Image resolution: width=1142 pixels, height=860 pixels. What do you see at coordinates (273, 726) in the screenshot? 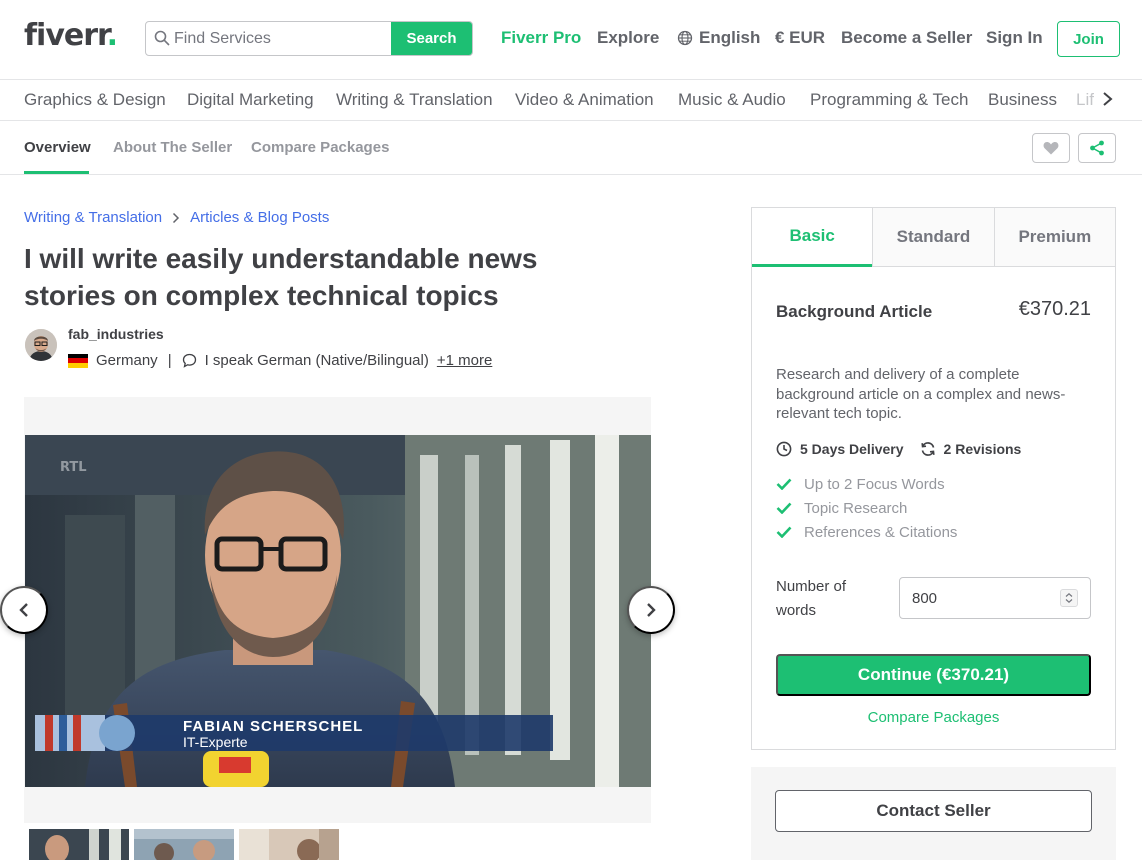
I see `overlay-name: FABIAN SCHERSCHEL` at bounding box center [273, 726].